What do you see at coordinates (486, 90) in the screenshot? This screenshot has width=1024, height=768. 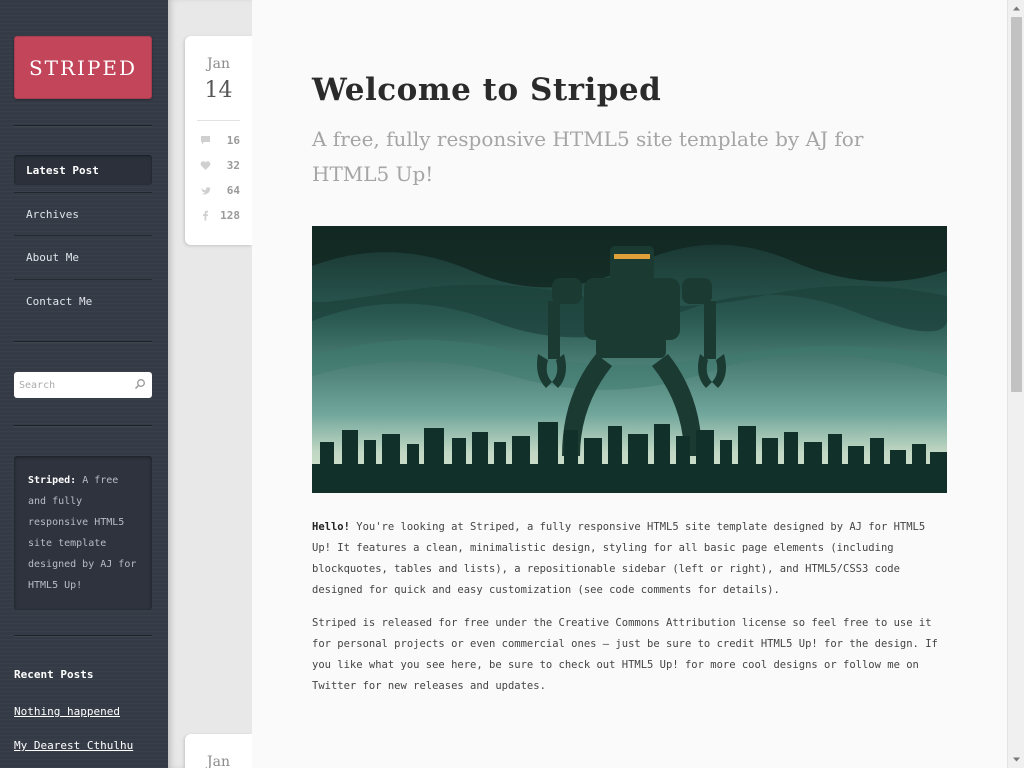 I see `post-title: Welcome to Striped` at bounding box center [486, 90].